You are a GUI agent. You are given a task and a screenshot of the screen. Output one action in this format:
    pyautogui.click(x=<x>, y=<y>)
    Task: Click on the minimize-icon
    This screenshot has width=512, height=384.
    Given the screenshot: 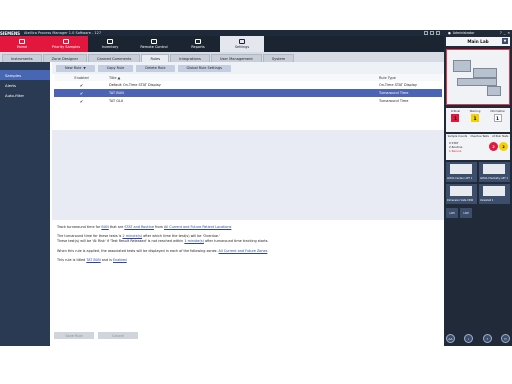 What is the action you would take?
    pyautogui.click(x=426, y=33)
    